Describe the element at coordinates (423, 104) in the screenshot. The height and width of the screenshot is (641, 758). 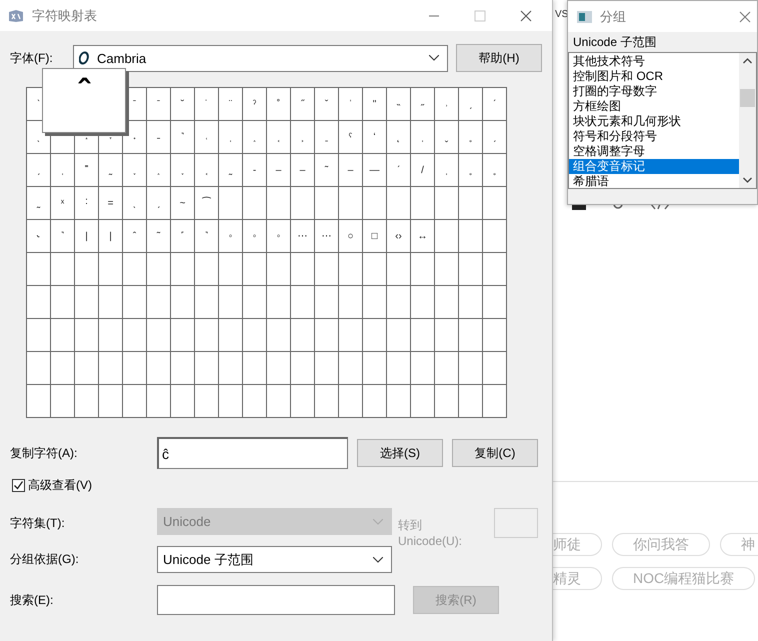
I see `character-cell: ˶` at that location.